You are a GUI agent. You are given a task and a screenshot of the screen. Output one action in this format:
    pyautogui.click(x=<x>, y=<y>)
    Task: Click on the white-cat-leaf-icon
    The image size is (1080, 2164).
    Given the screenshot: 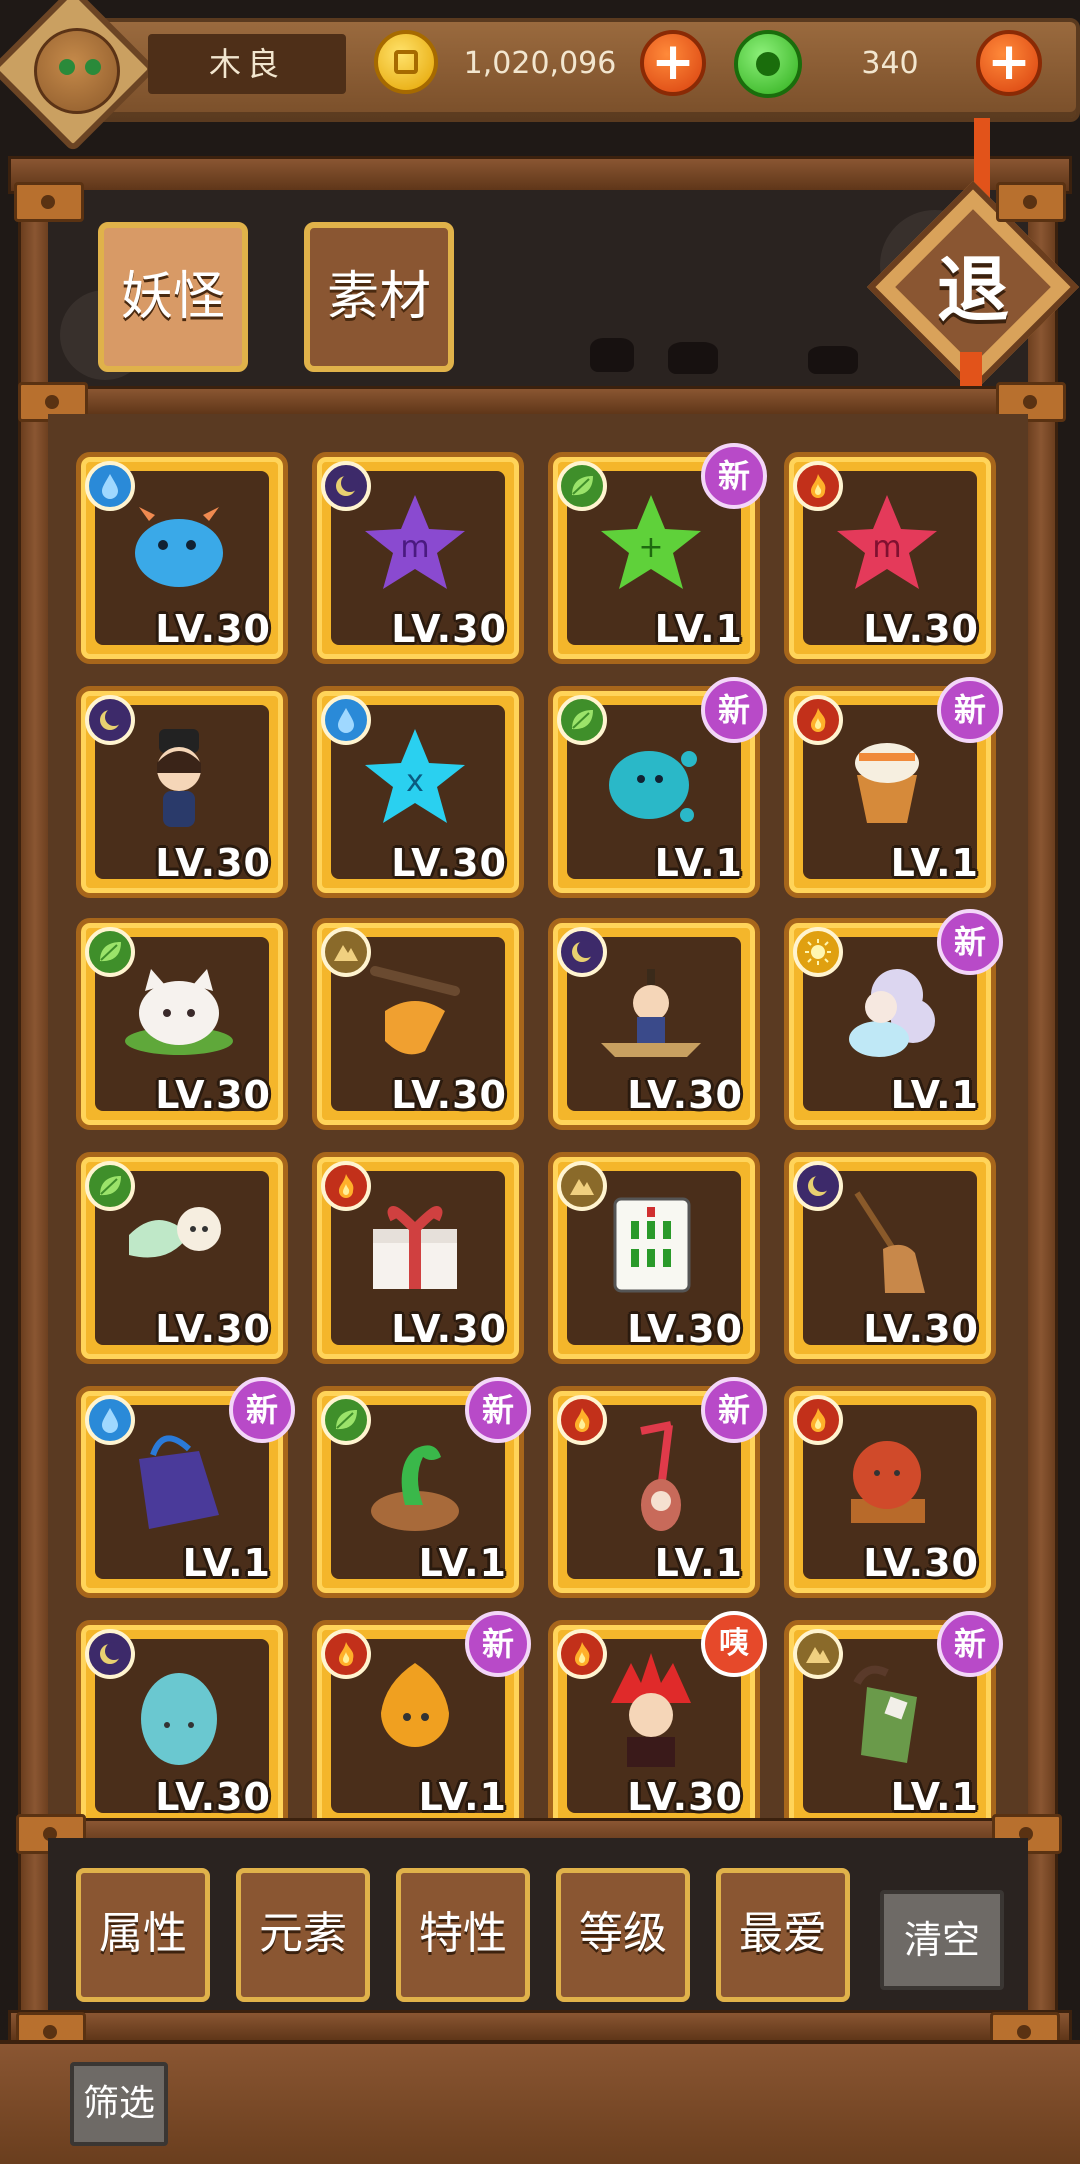 What is the action you would take?
    pyautogui.click(x=179, y=1012)
    